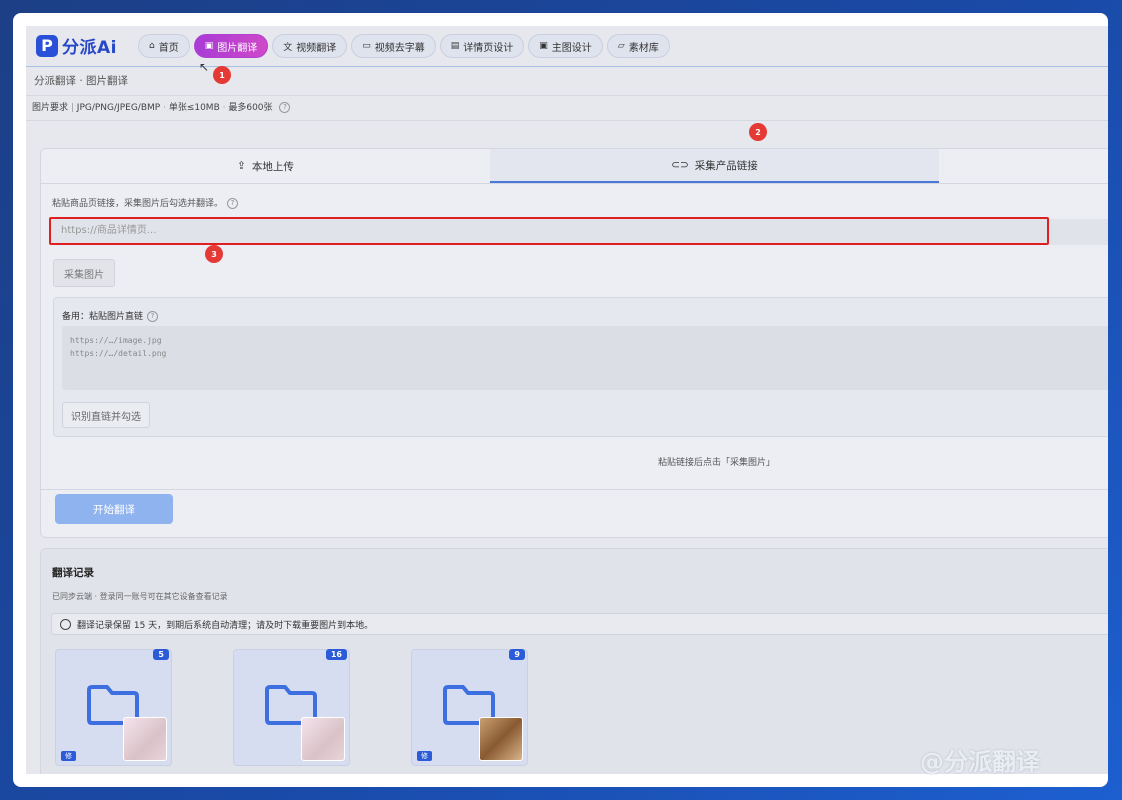 This screenshot has height=800, width=1122. What do you see at coordinates (469, 707) in the screenshot?
I see `history-folder: 9 修` at bounding box center [469, 707].